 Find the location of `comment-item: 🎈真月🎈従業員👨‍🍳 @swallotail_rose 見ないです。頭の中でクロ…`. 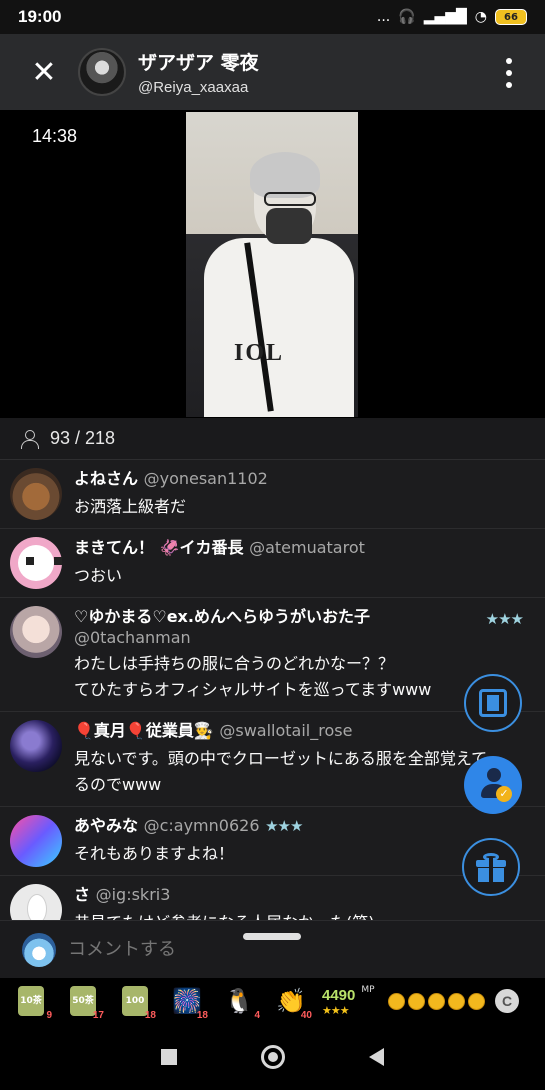

comment-item: 🎈真月🎈従業員👨‍🍳 @swallotail_rose 見ないです。頭の中でクロ… is located at coordinates (272, 759).